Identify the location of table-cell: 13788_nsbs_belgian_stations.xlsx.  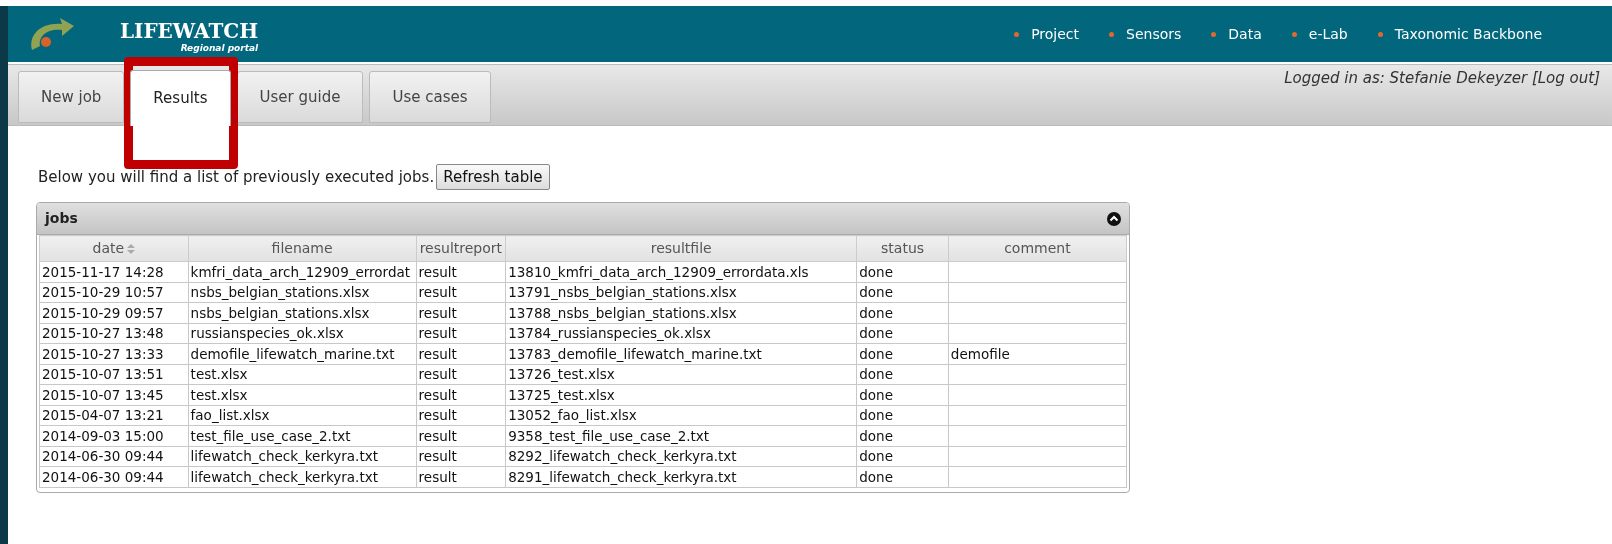
(681, 312).